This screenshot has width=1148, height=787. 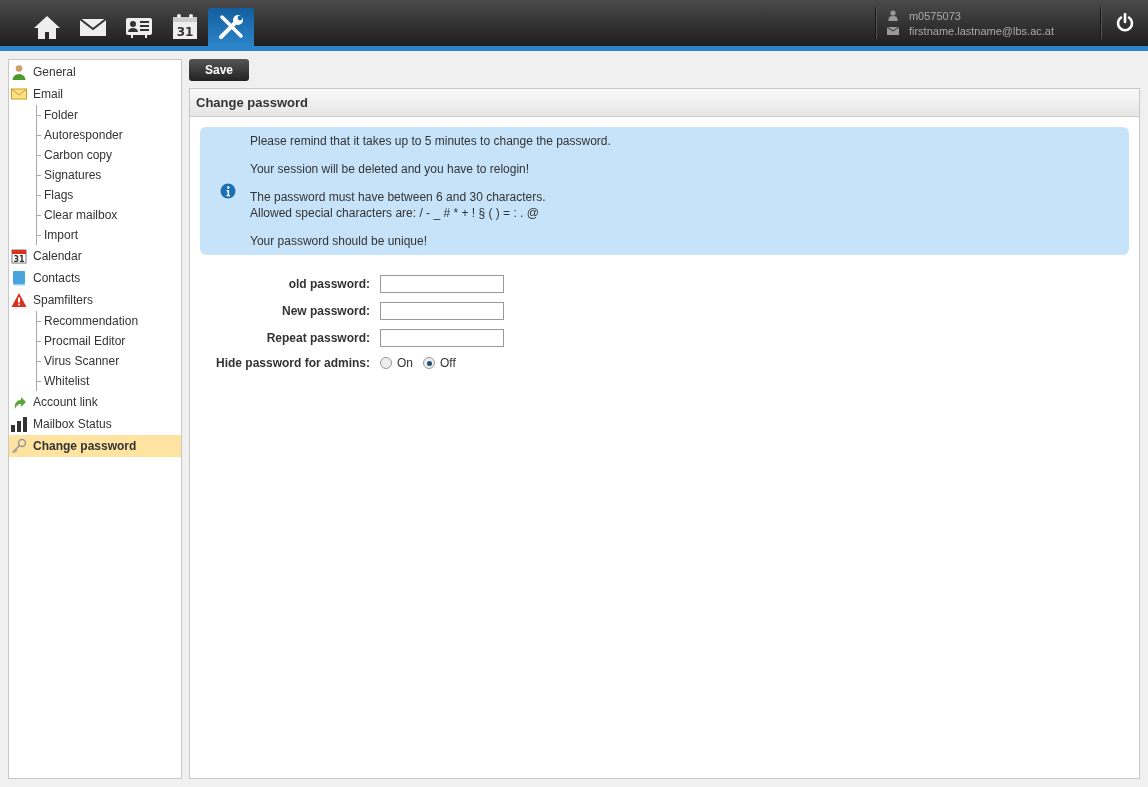 What do you see at coordinates (981, 30) in the screenshot?
I see `user-email: firstname.lastname@lbs.ac.at` at bounding box center [981, 30].